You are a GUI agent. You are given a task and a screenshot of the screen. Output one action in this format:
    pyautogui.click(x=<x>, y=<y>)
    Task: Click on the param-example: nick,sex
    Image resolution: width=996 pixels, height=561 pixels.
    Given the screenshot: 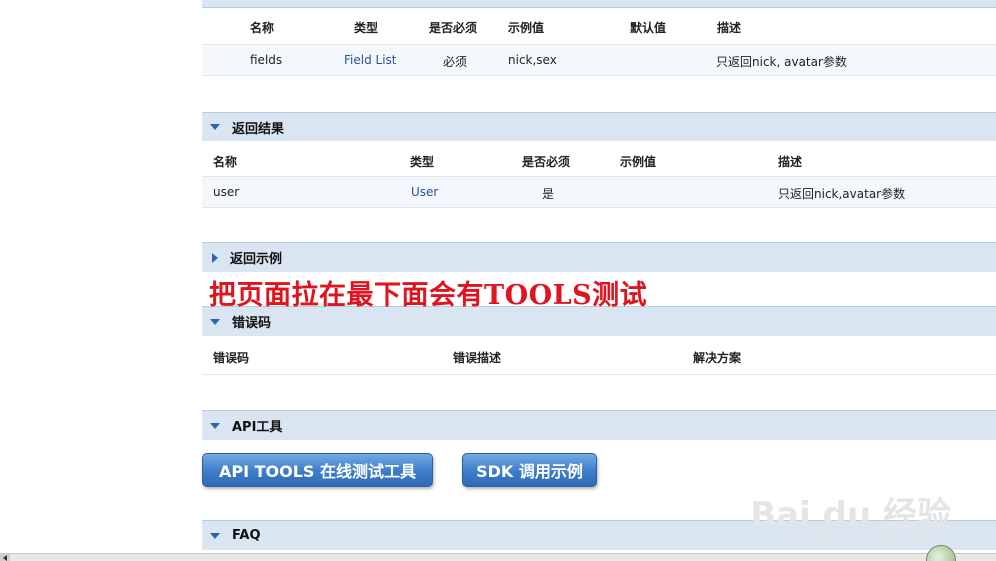 What is the action you would take?
    pyautogui.click(x=532, y=60)
    